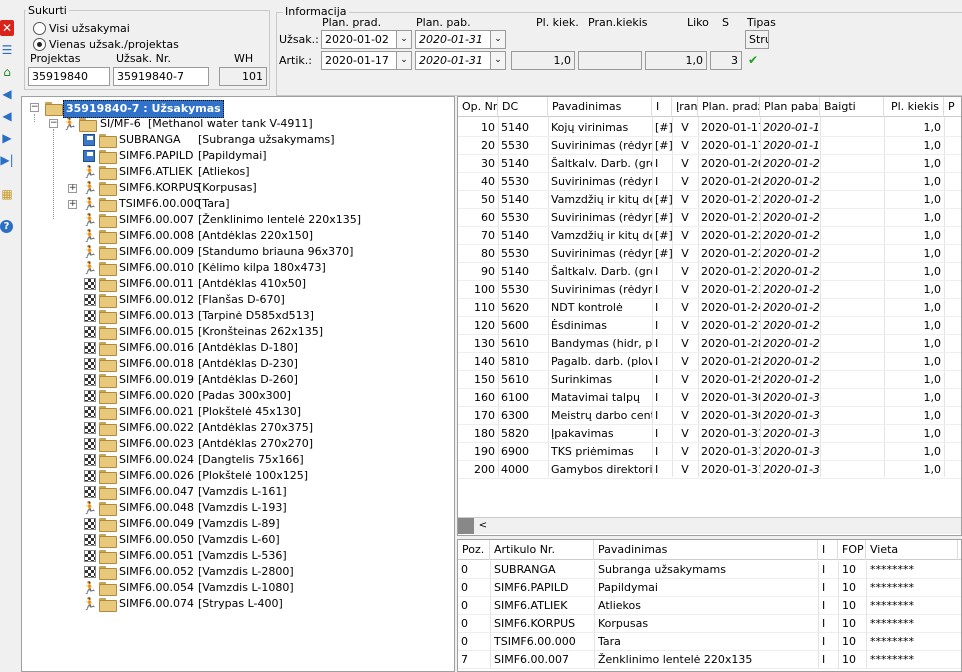 The image size is (962, 672). What do you see at coordinates (453, 60) in the screenshot?
I see `artik-plan-pab-field: 2020-01-31` at bounding box center [453, 60].